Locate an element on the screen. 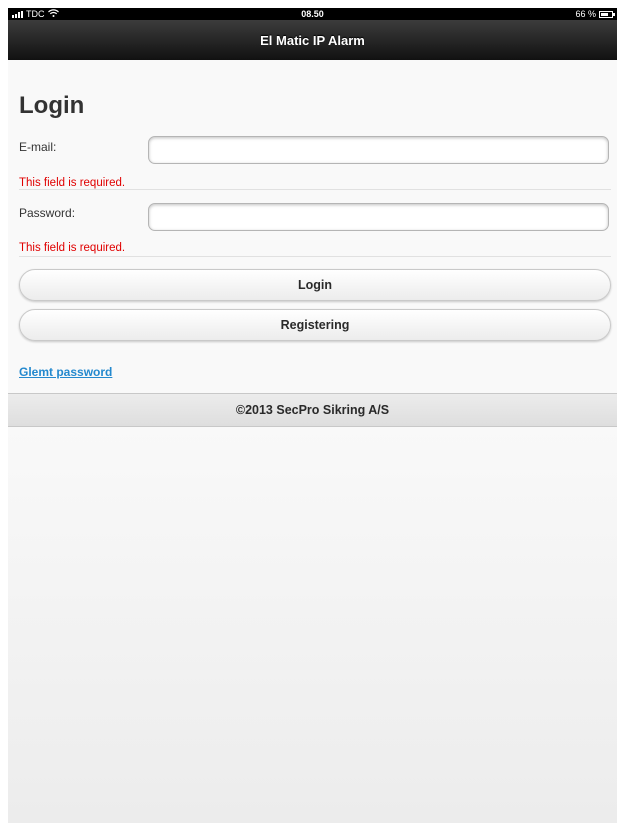 The image size is (617, 823). status-bar-left: TDC is located at coordinates (35, 14).